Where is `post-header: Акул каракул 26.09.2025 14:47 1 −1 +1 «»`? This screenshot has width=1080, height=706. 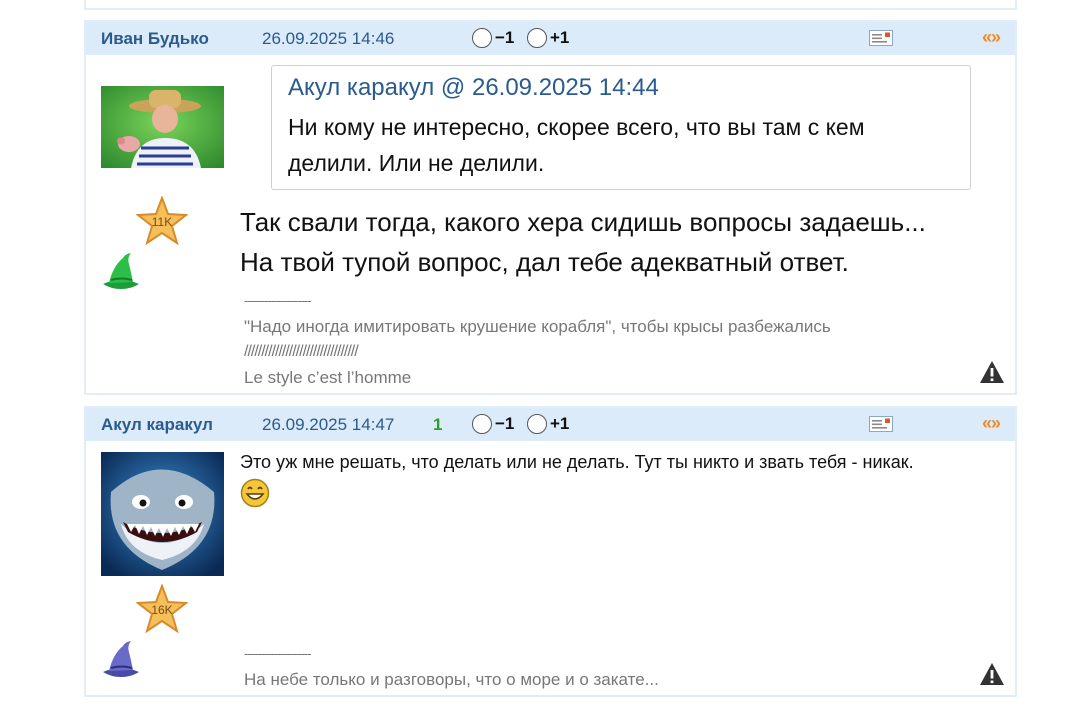
post-header: Акул каракул 26.09.2025 14:47 1 −1 +1 «» is located at coordinates (550, 424).